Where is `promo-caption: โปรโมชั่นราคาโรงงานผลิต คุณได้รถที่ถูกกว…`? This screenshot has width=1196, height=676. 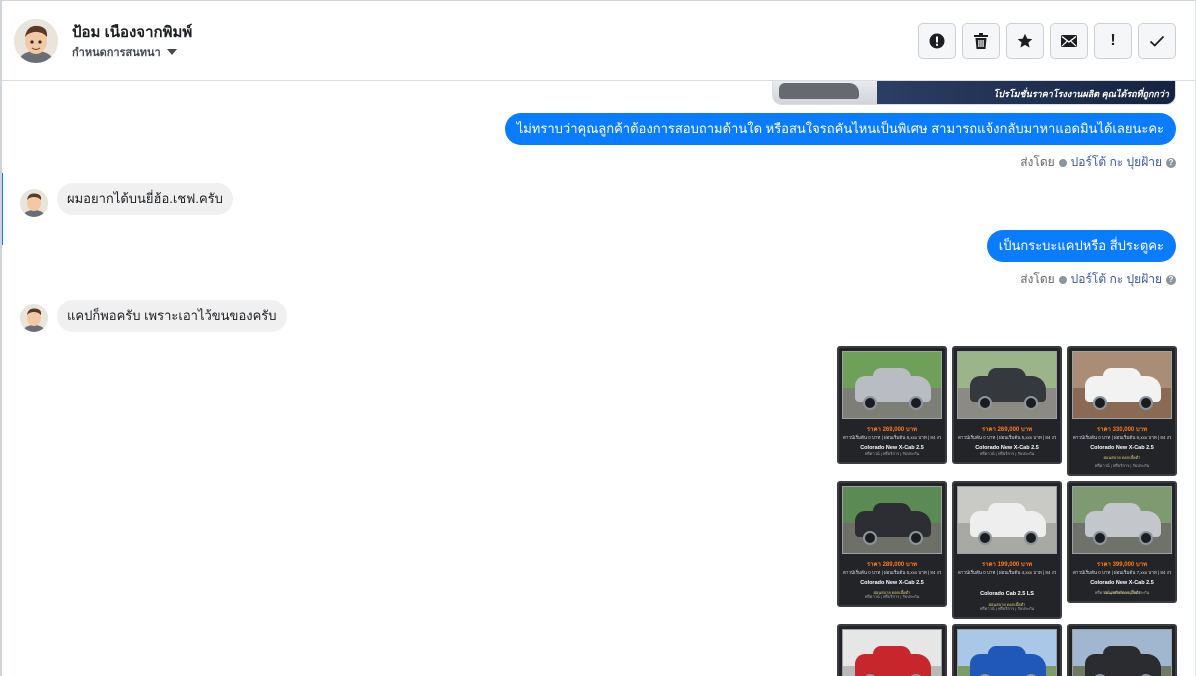
promo-caption: โปรโมชั่นราคาโรงงานผลิต คุณได้รถที่ถูกกว… is located at coordinates (1081, 94).